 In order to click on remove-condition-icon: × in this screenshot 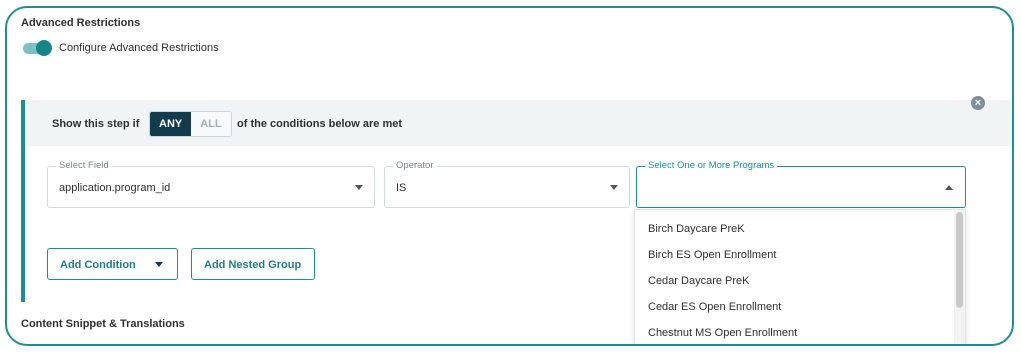, I will do `click(978, 103)`.